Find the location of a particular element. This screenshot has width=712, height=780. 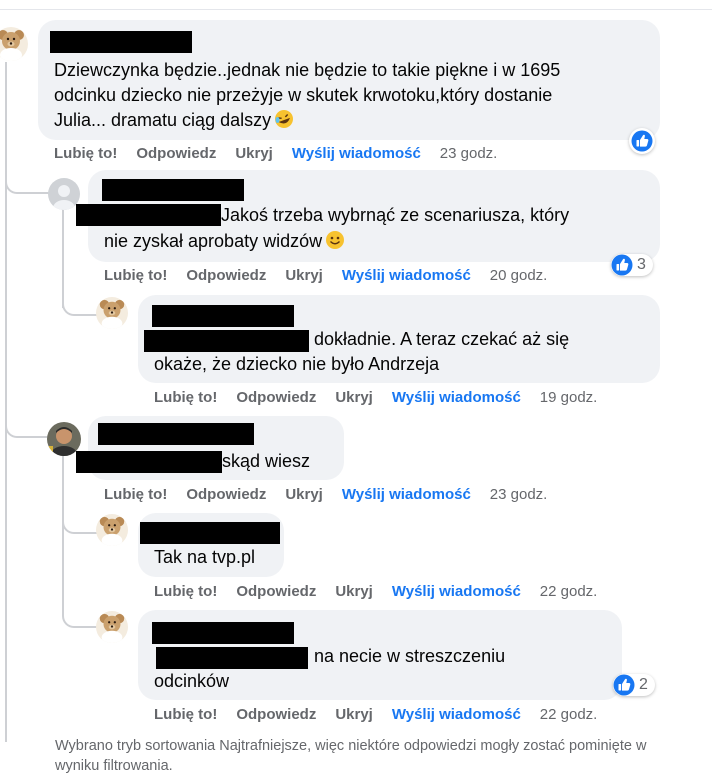

comment-text: okaże, że dziecko nie było Andrzeja is located at coordinates (297, 364).